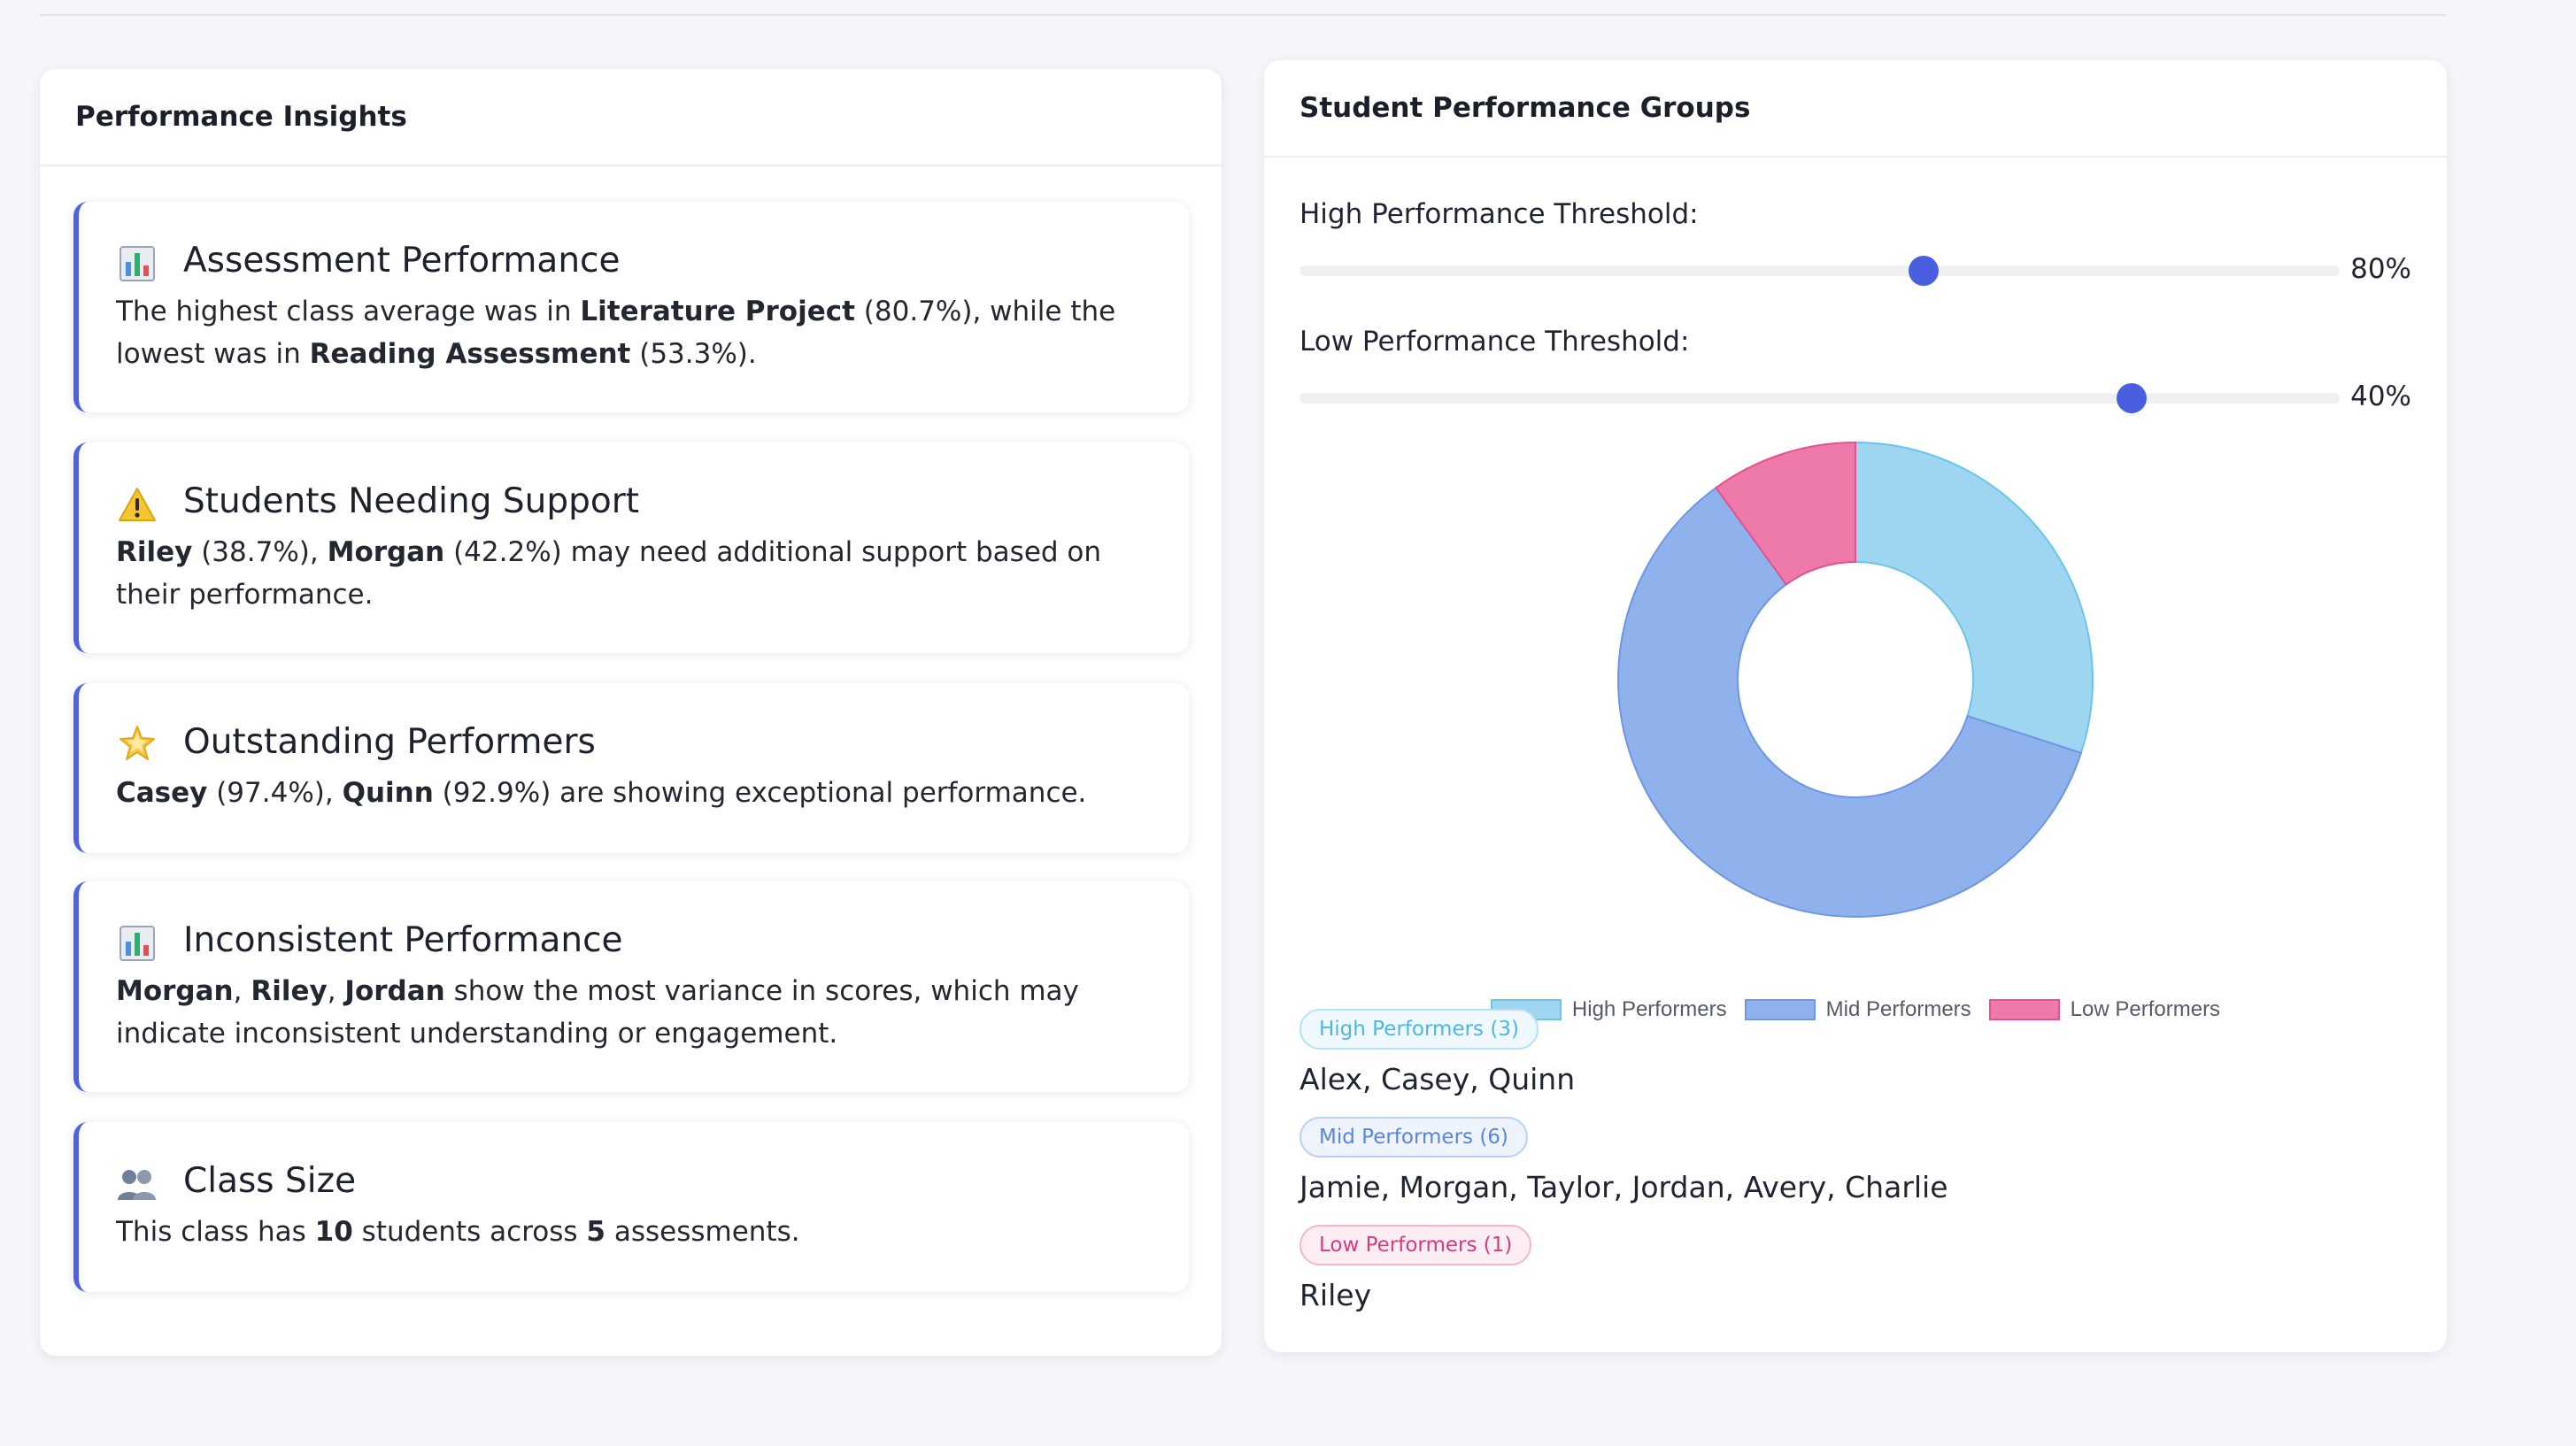 This screenshot has width=2576, height=1446. What do you see at coordinates (1820, 271) in the screenshot?
I see `high-threshold-slider` at bounding box center [1820, 271].